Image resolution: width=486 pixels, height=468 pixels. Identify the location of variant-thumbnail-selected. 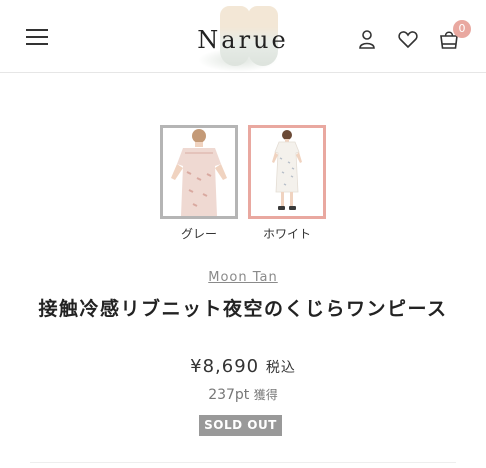
(287, 172).